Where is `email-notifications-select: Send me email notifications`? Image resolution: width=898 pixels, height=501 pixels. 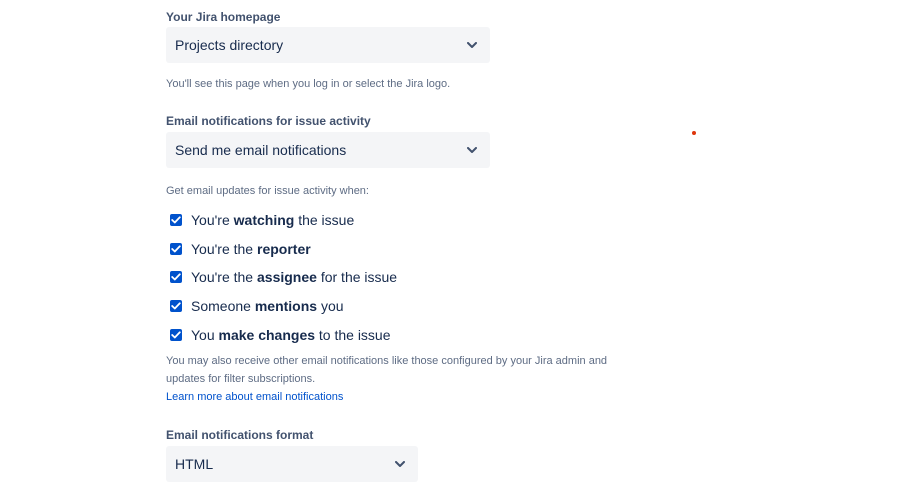 email-notifications-select: Send me email notifications is located at coordinates (328, 150).